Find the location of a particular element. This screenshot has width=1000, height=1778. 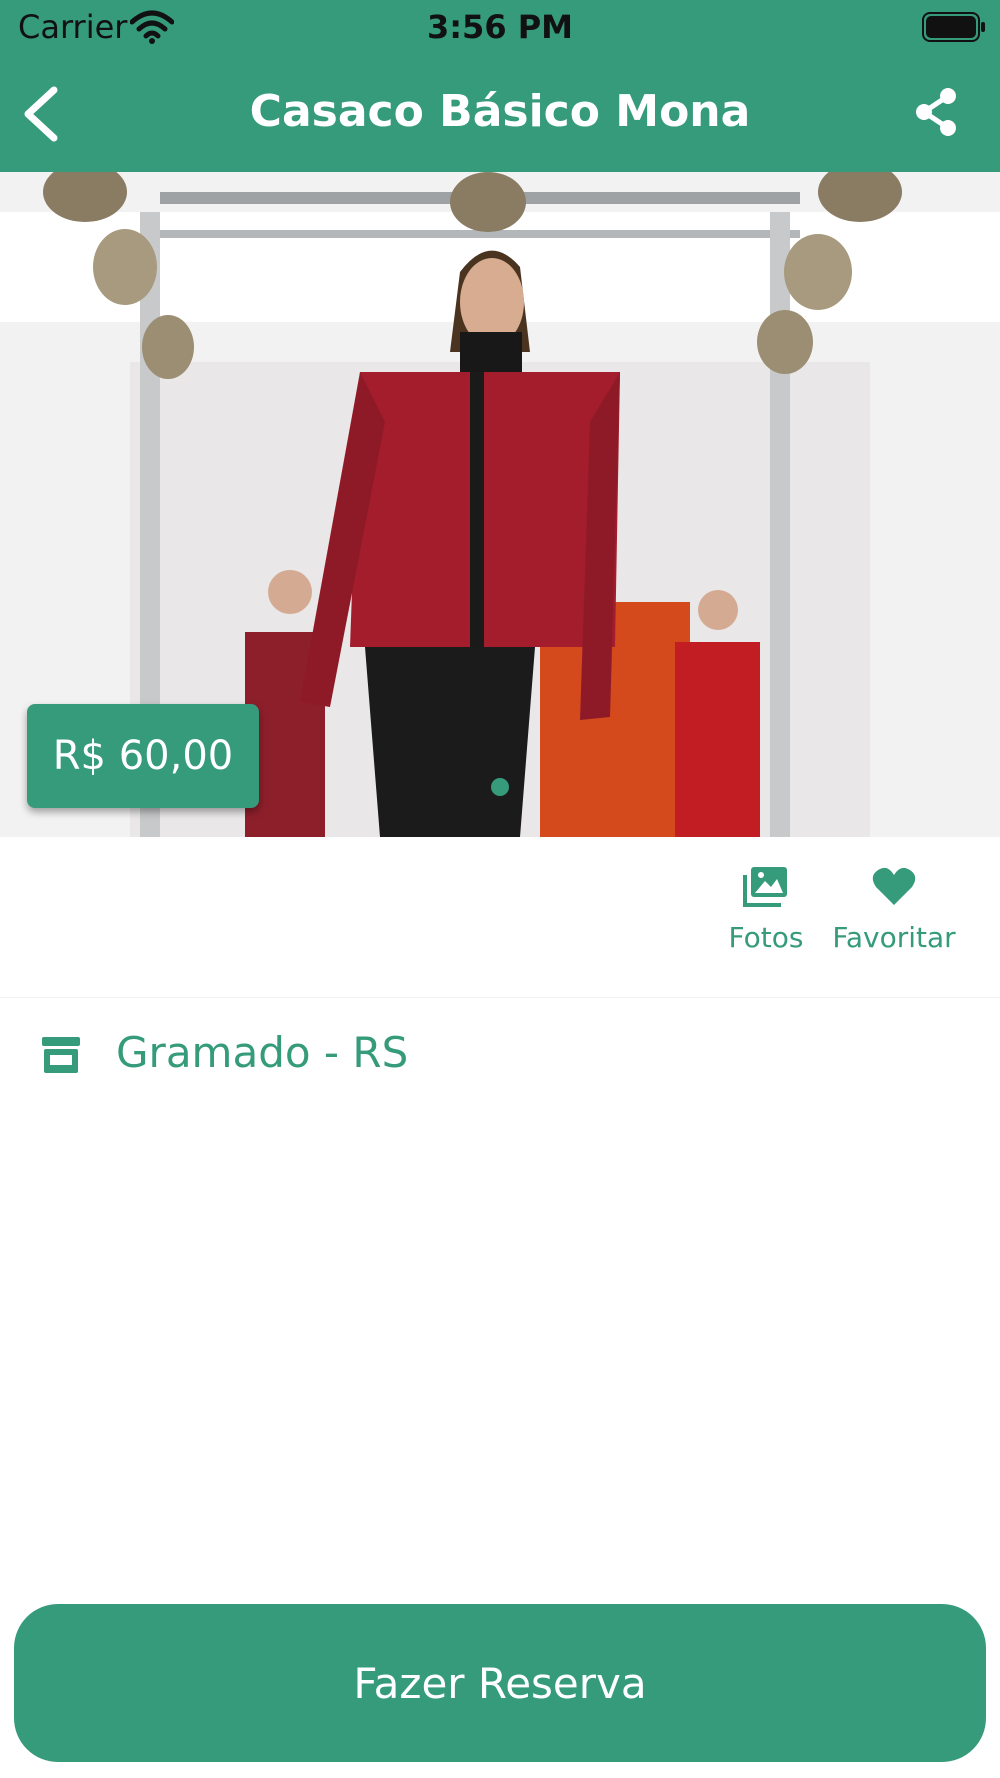

store-icon is located at coordinates (61, 1055).